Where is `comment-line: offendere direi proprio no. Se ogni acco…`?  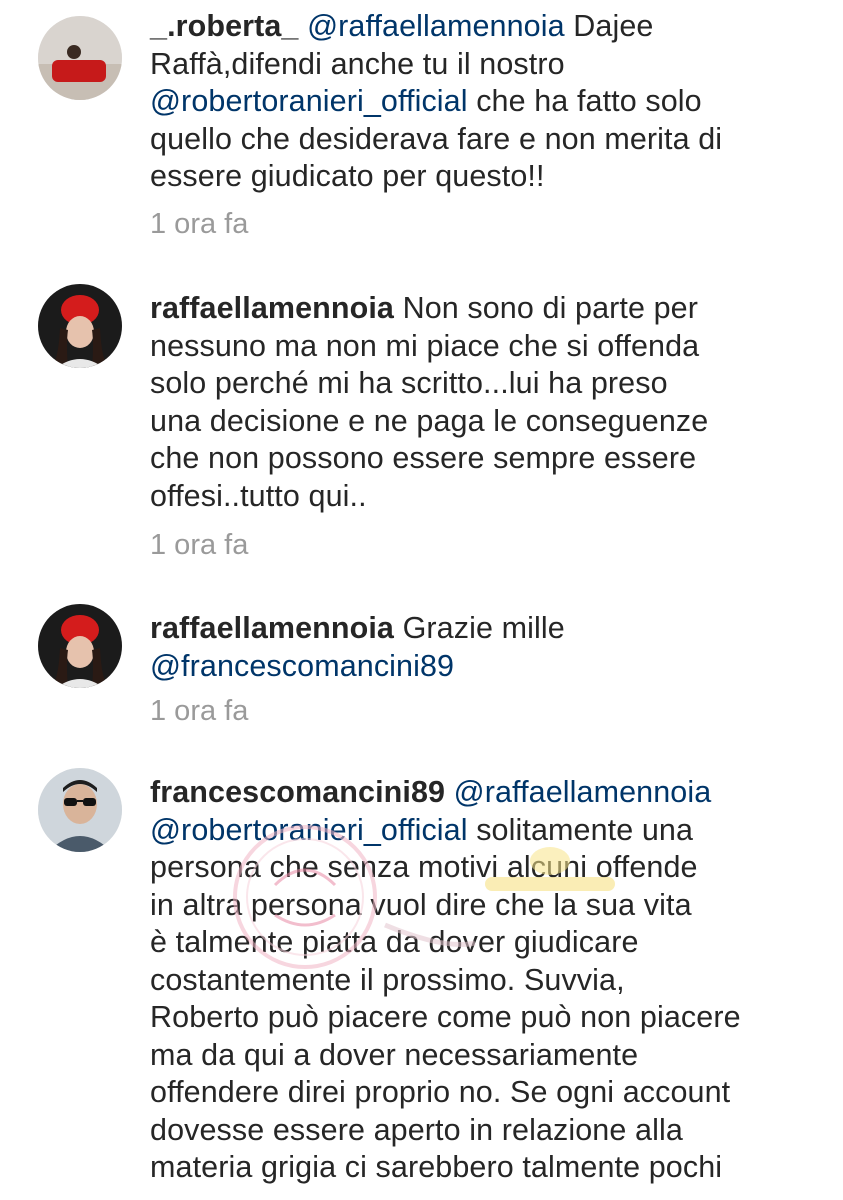 comment-line: offendere direi proprio no. Se ogni acco… is located at coordinates (475, 1093).